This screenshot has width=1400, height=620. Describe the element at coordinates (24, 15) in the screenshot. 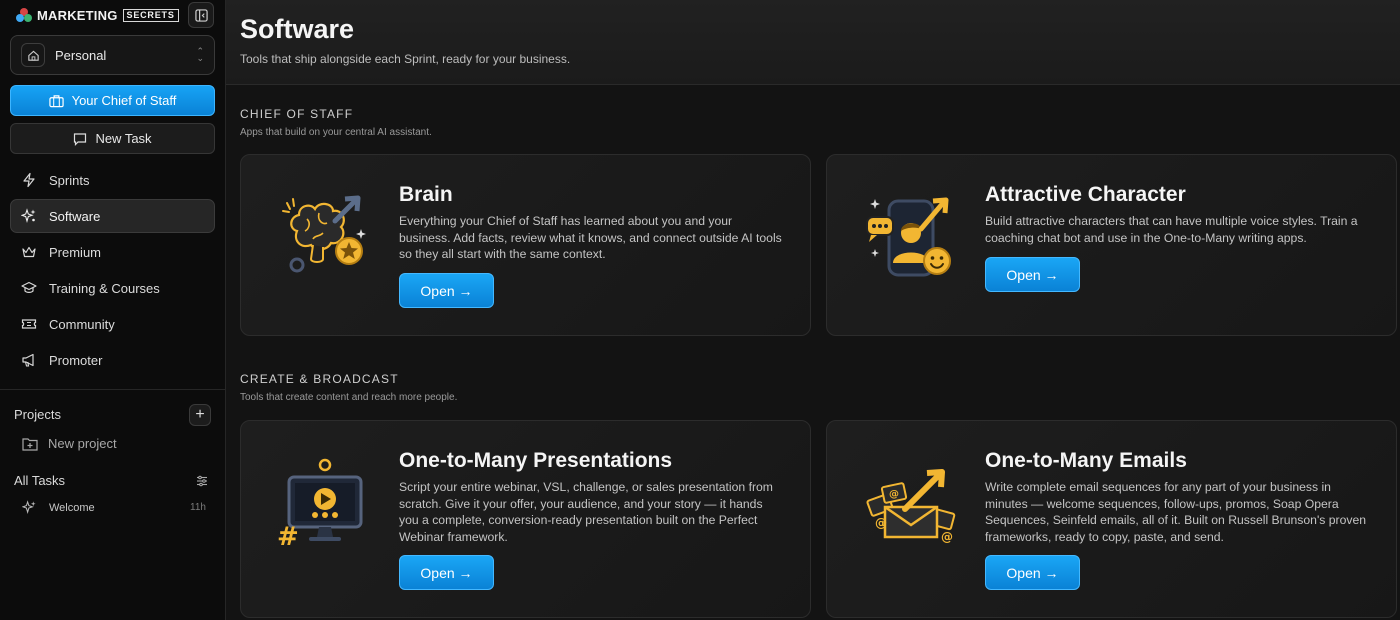

I see `logo-icon` at that location.